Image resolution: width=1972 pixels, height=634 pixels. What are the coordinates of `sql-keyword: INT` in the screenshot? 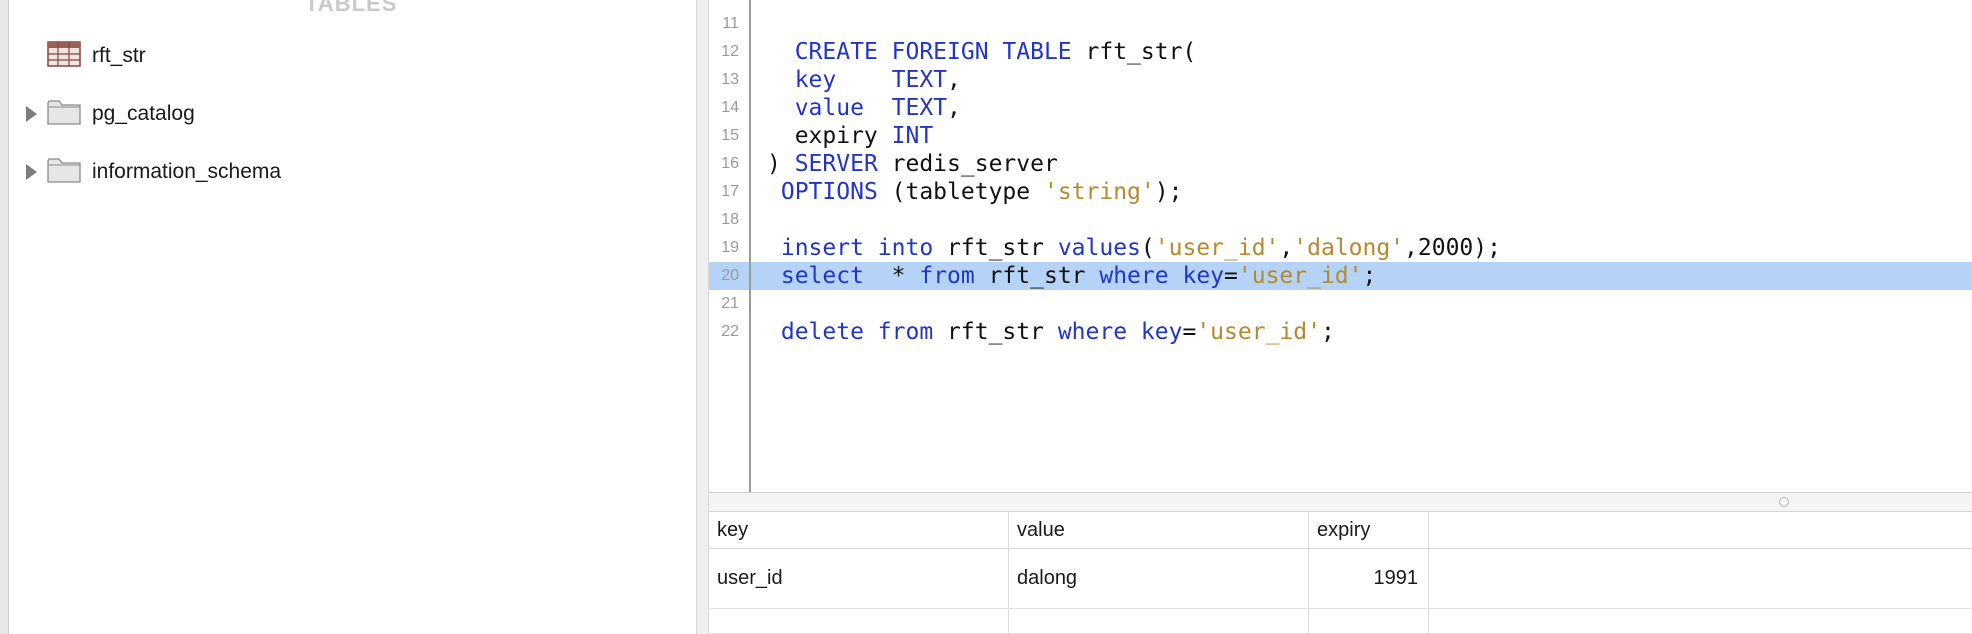 It's located at (912, 136).